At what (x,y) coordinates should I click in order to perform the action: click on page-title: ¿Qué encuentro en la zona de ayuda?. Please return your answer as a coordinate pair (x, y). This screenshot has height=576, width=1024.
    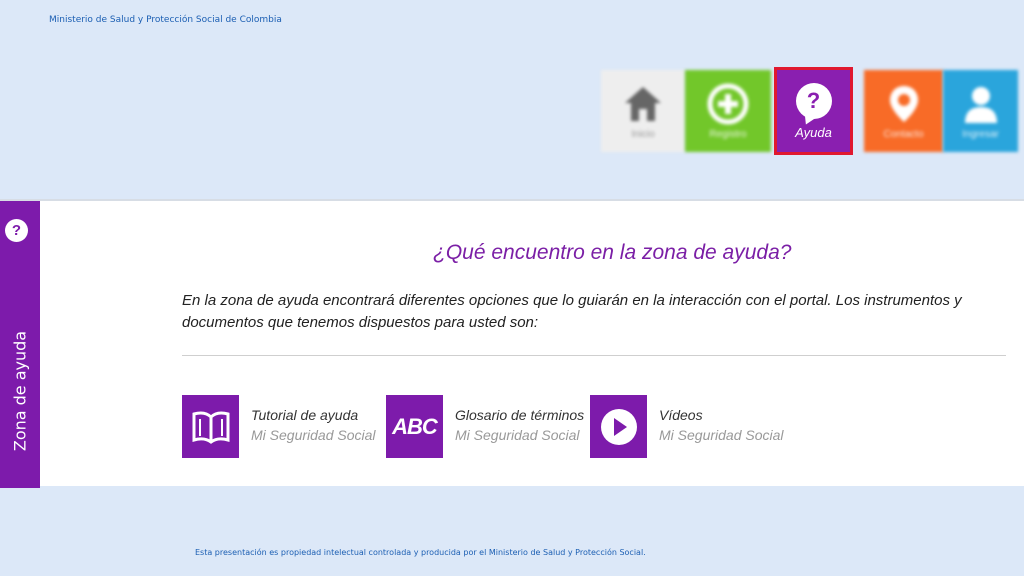
    Looking at the image, I should click on (612, 252).